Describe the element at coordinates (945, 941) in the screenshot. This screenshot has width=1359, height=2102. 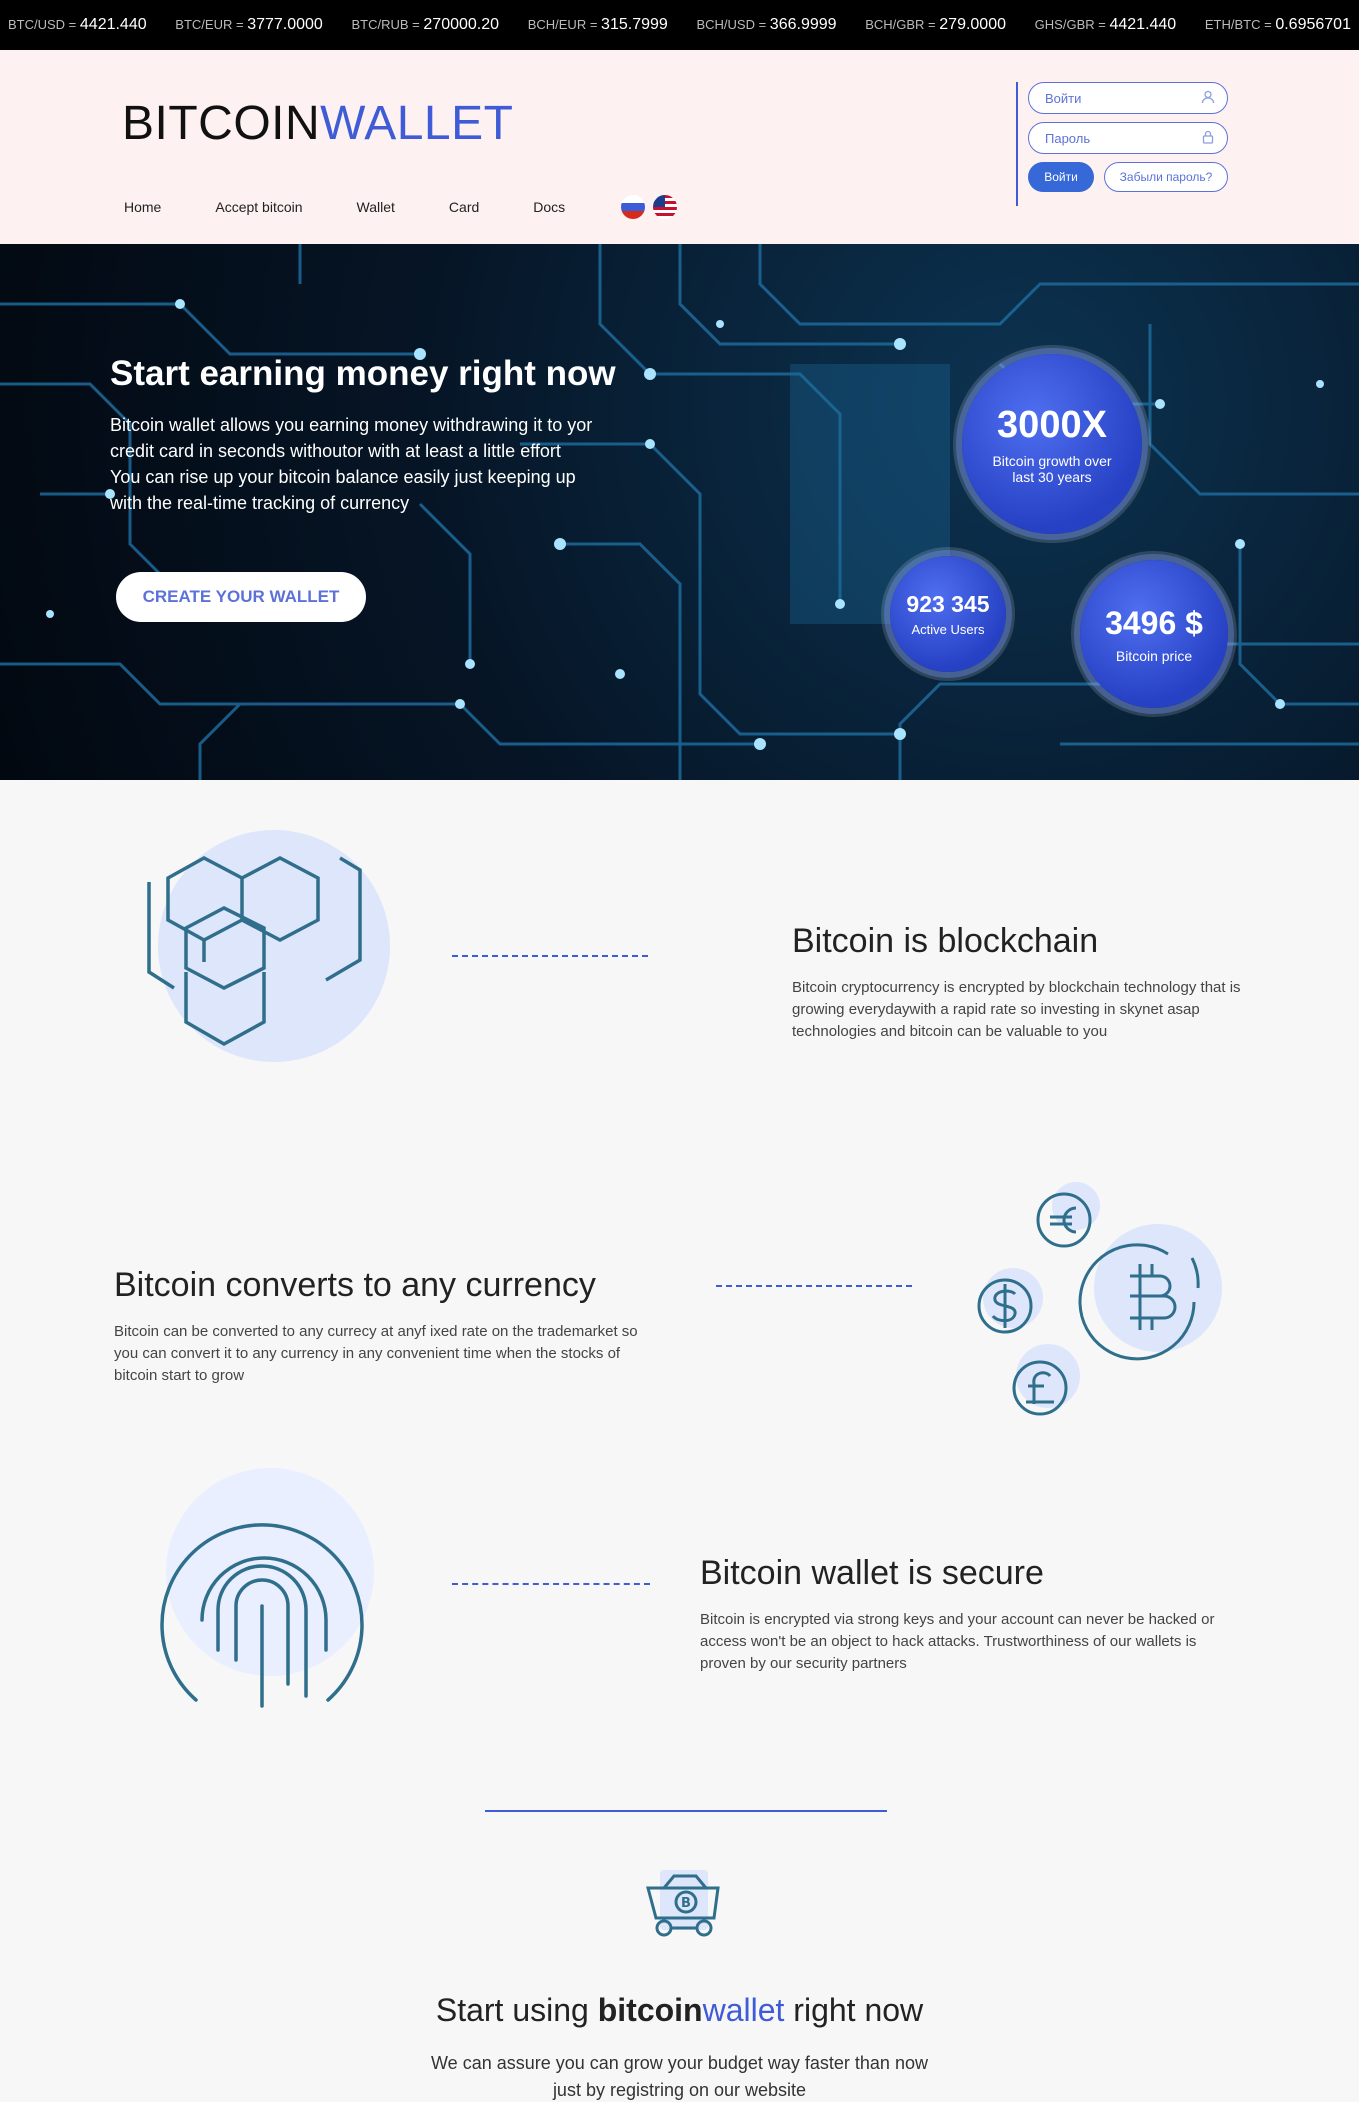
I see `feature-title: Bitcoin is blockchain` at that location.